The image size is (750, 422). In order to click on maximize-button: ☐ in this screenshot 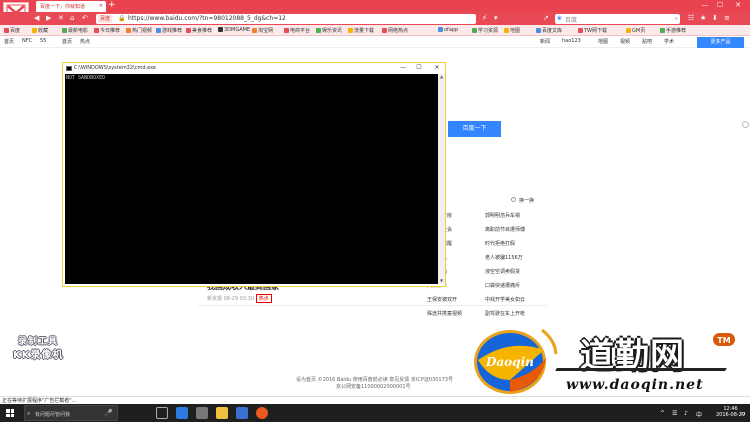, I will do `click(720, 5)`.